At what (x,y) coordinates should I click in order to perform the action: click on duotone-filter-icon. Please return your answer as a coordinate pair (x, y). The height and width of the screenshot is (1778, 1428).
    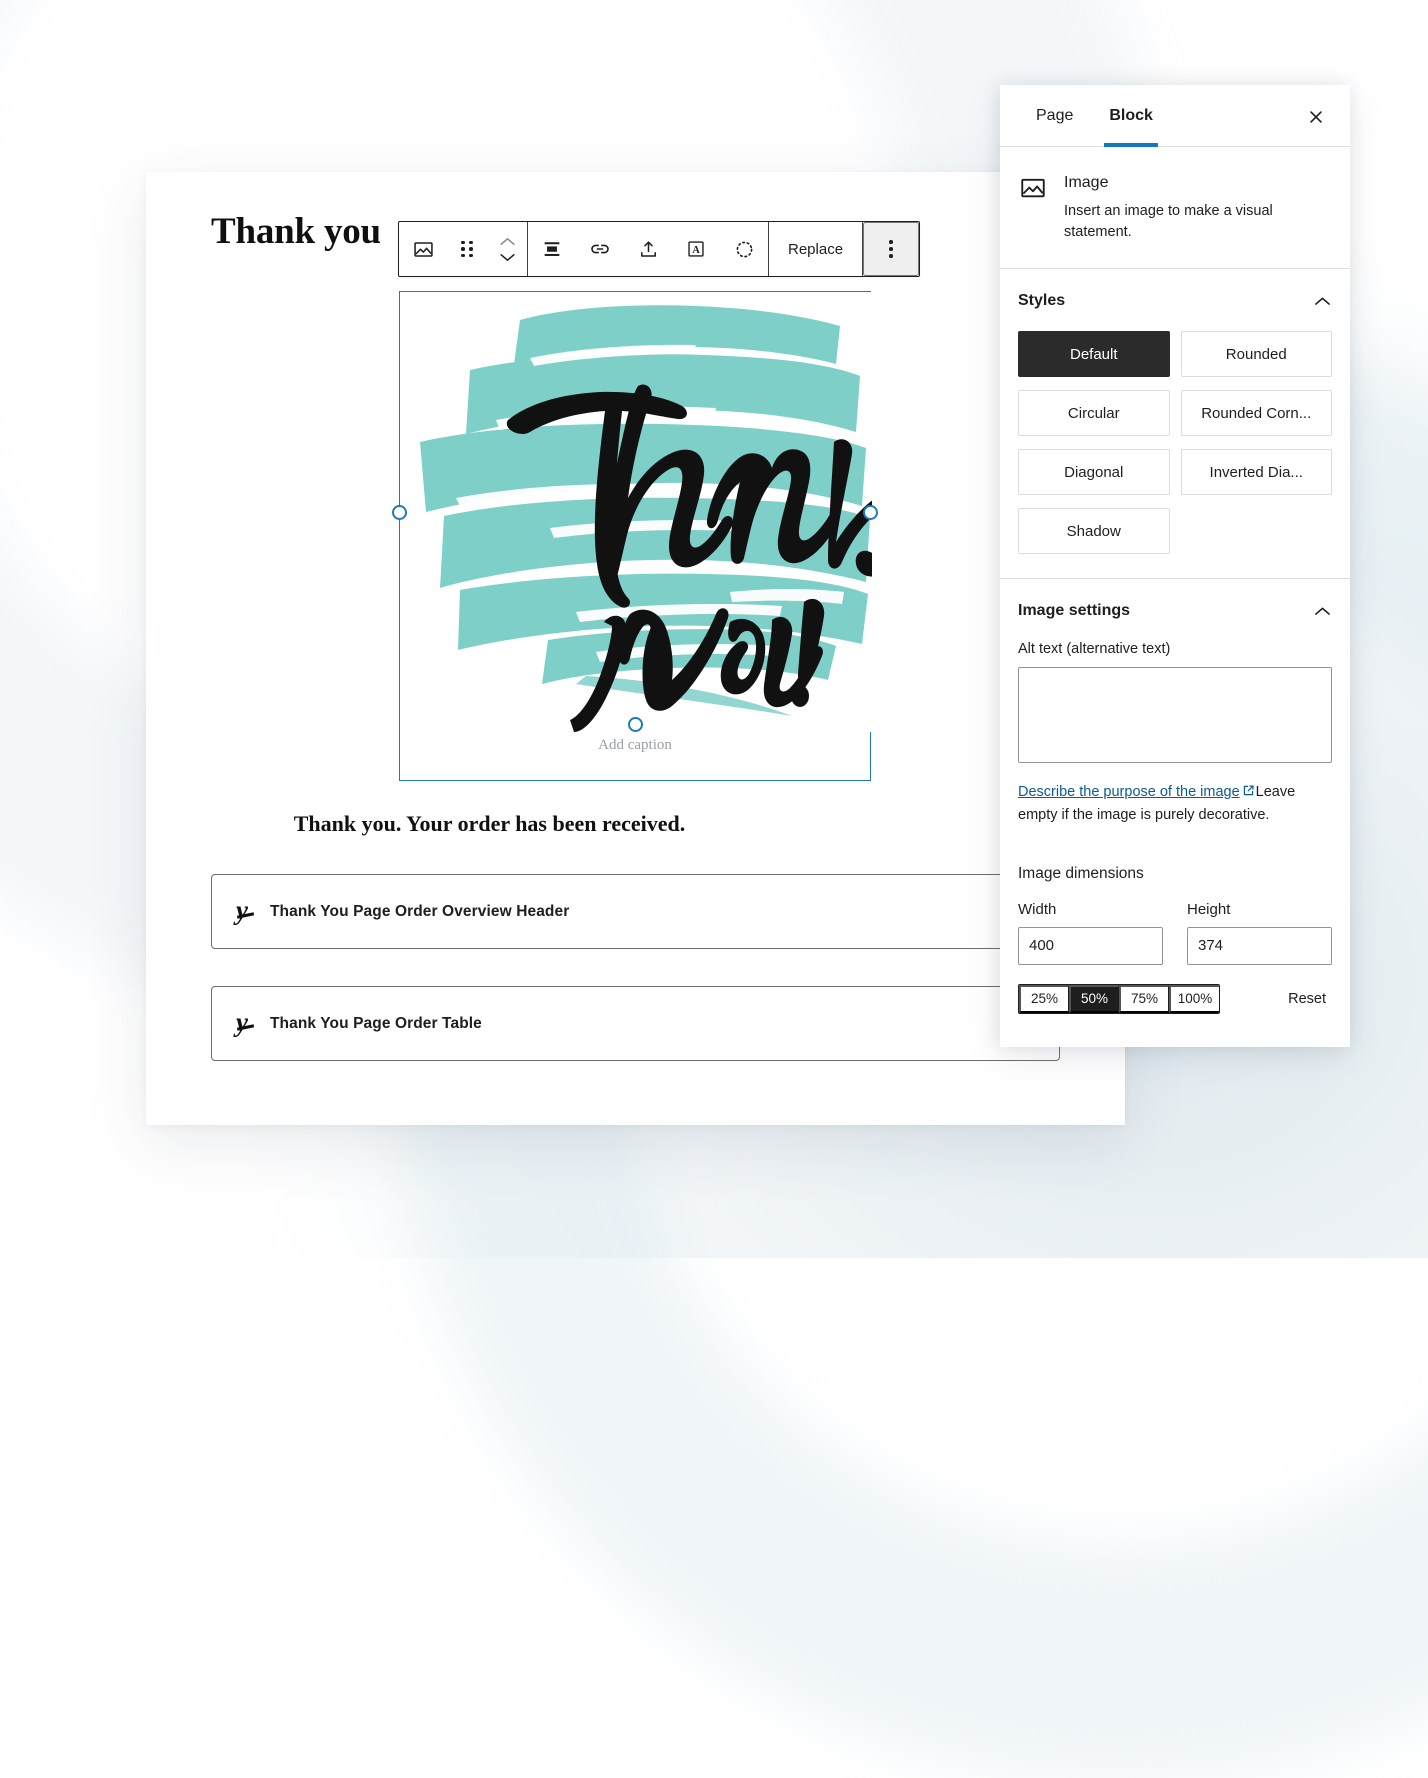
    Looking at the image, I should click on (744, 249).